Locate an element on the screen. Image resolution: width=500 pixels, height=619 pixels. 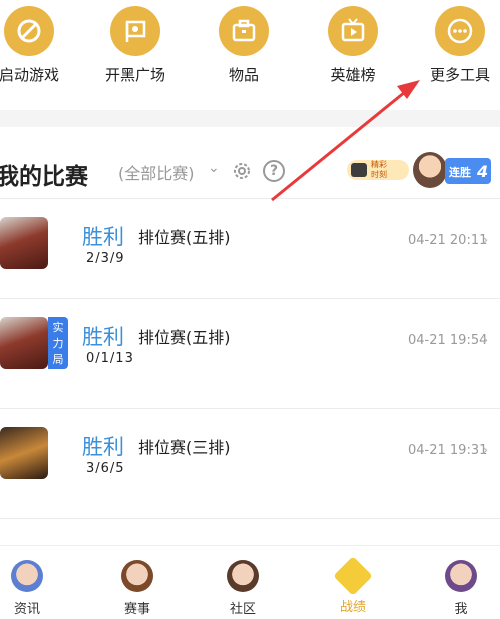
gear-icon is located at coordinates (242, 171).